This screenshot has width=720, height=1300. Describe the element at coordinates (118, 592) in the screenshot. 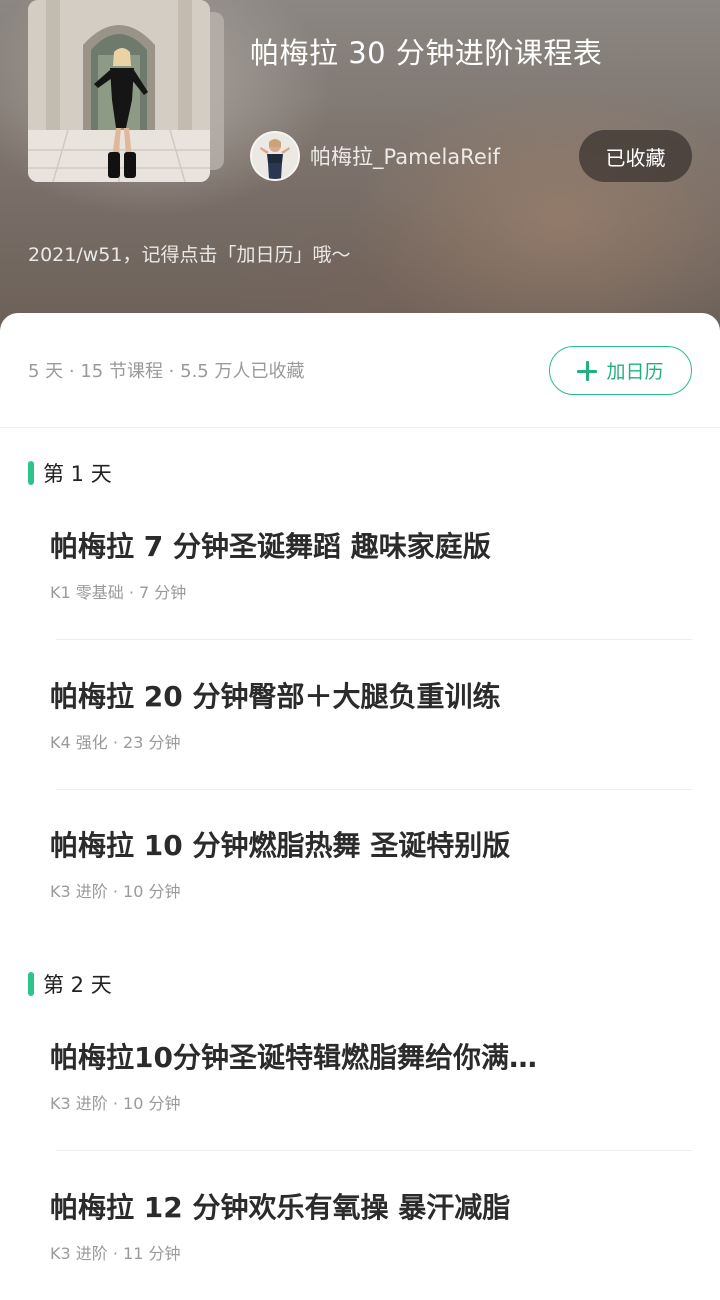

I see `course-meta: K1 零基础 · 7 分钟` at that location.